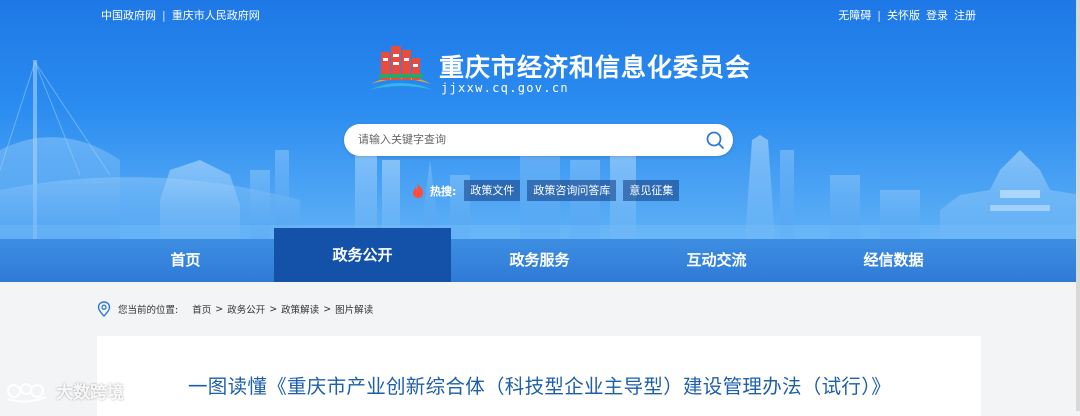 Image resolution: width=1080 pixels, height=416 pixels. I want to click on article-title: 一图读懂《重庆市产业创新综合体（科技型企业主导型）建设管理办法（试行）》, so click(540, 386).